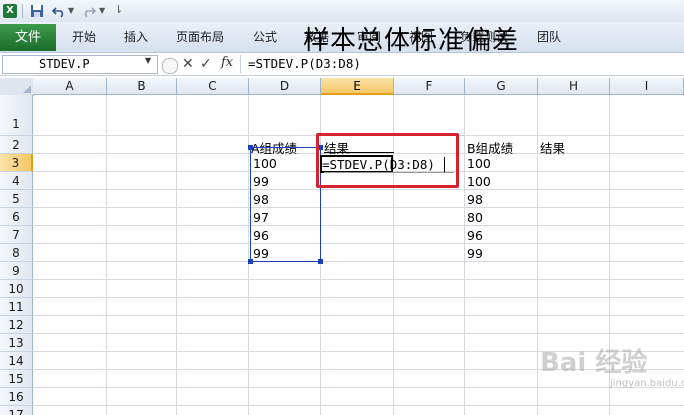 The width and height of the screenshot is (684, 415). Describe the element at coordinates (102, 10) in the screenshot. I see `redo-dropdown-icon: ▼` at that location.